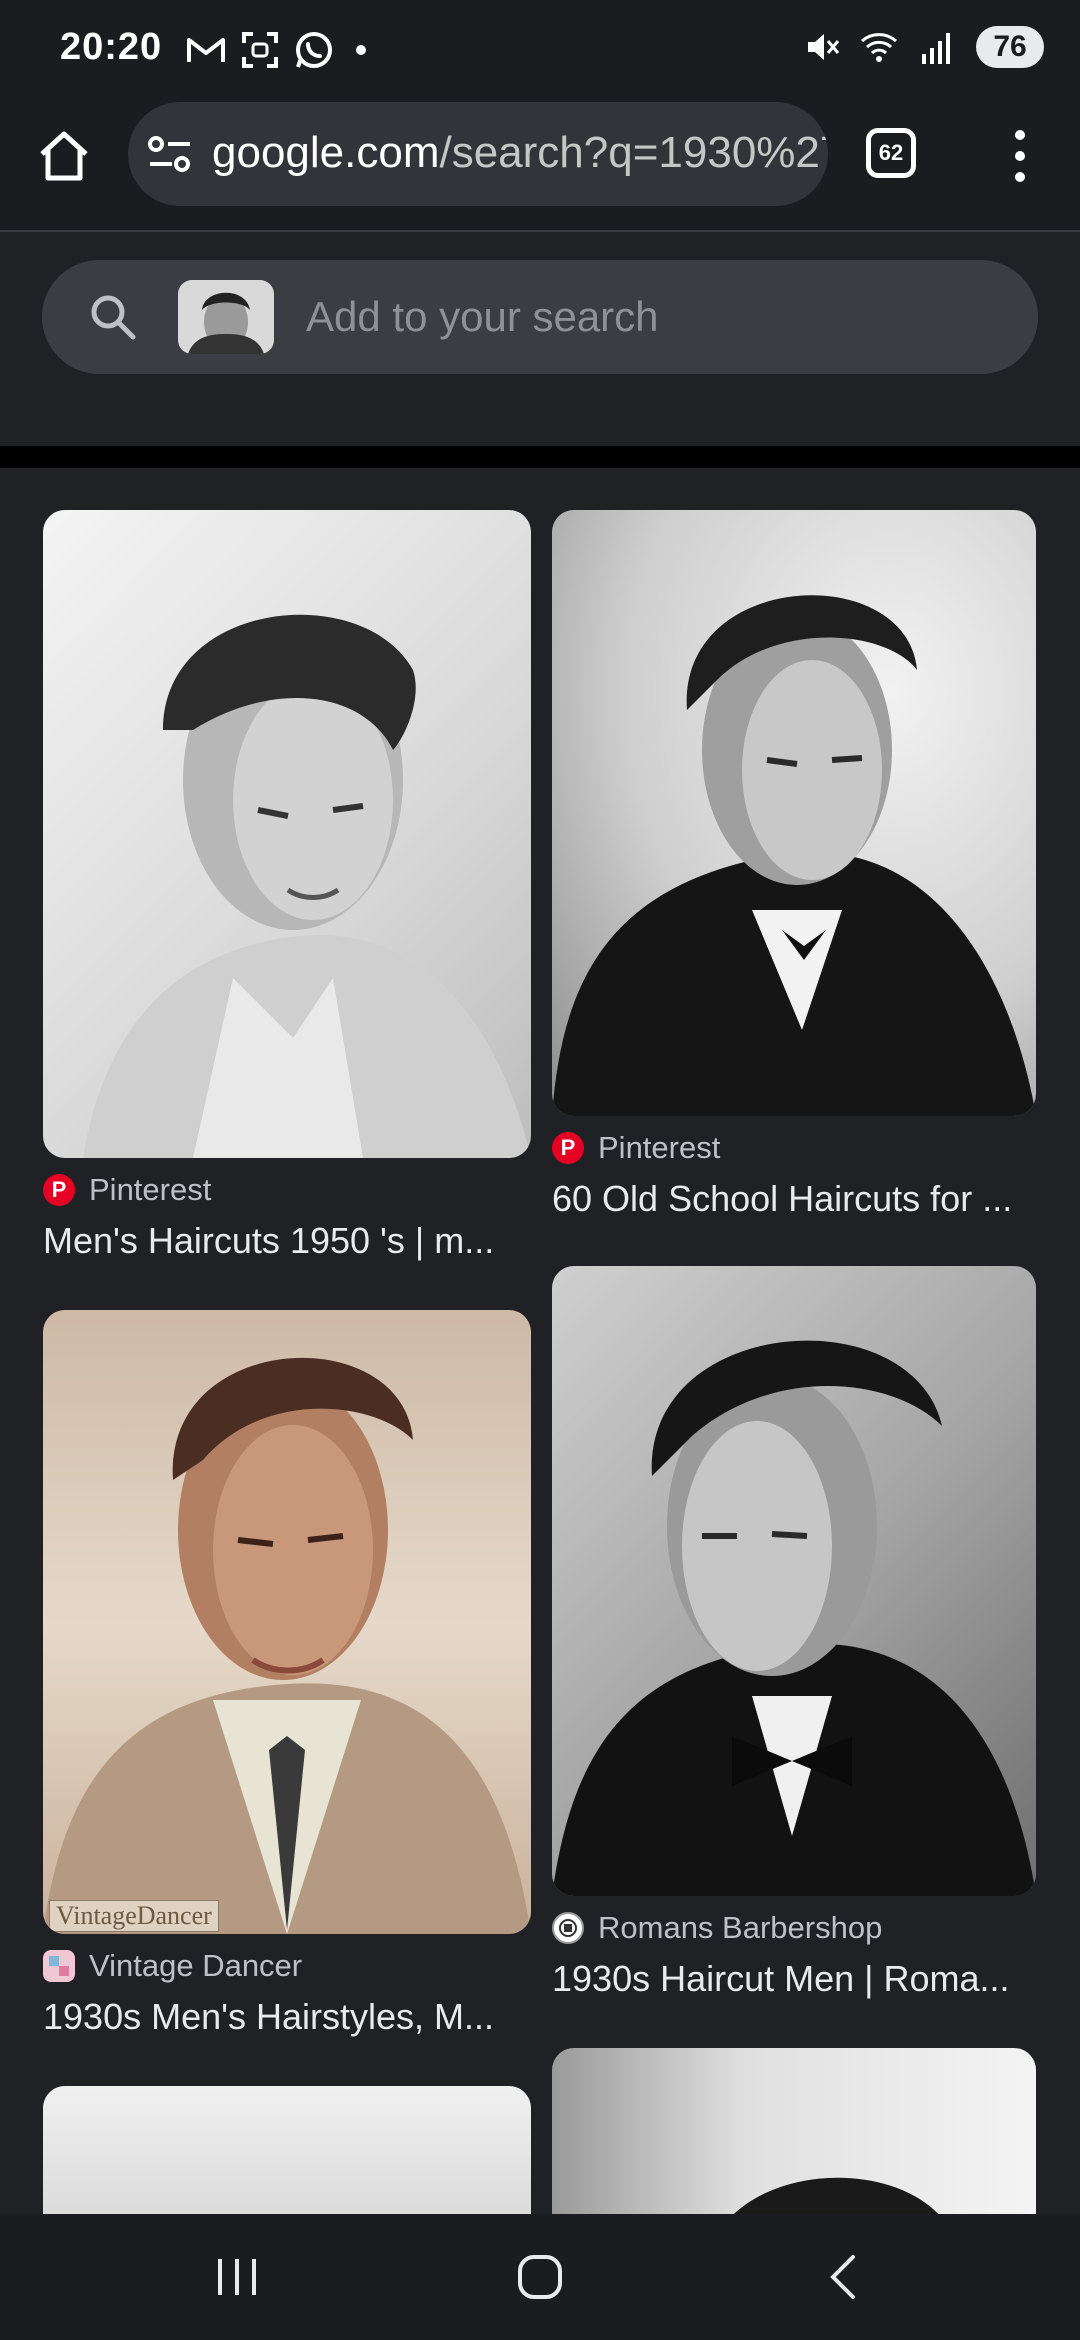 The image size is (1080, 2340). I want to click on notification-icons, so click(276, 50).